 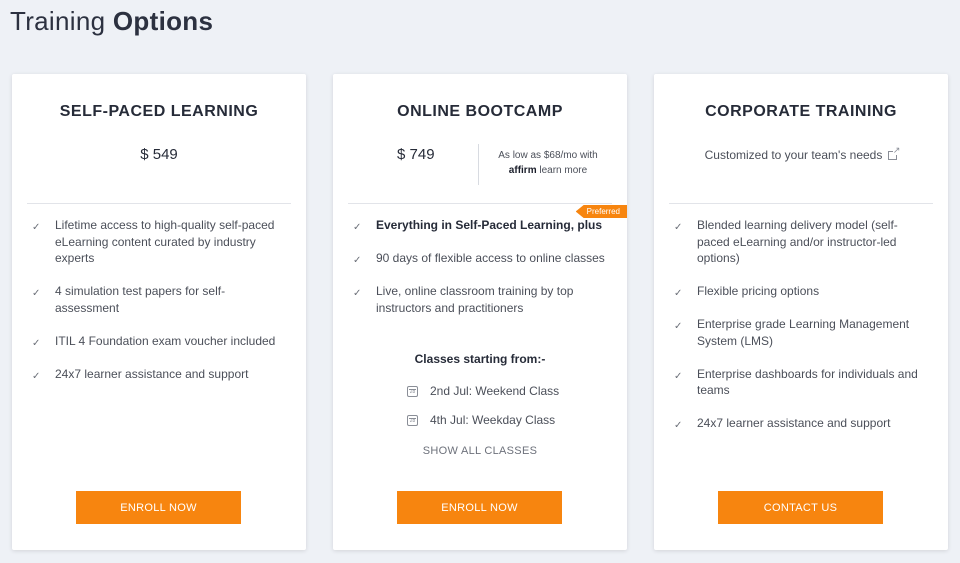 I want to click on class-row: 28 4th Jul: Weekday Class, so click(x=481, y=420).